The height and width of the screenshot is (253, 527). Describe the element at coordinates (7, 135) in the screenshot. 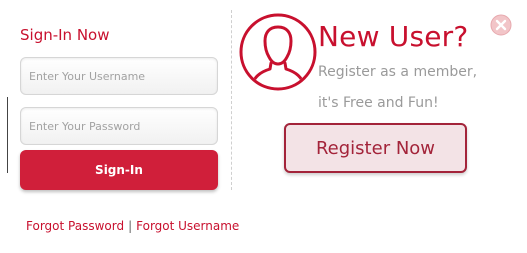

I see `edge-line` at that location.